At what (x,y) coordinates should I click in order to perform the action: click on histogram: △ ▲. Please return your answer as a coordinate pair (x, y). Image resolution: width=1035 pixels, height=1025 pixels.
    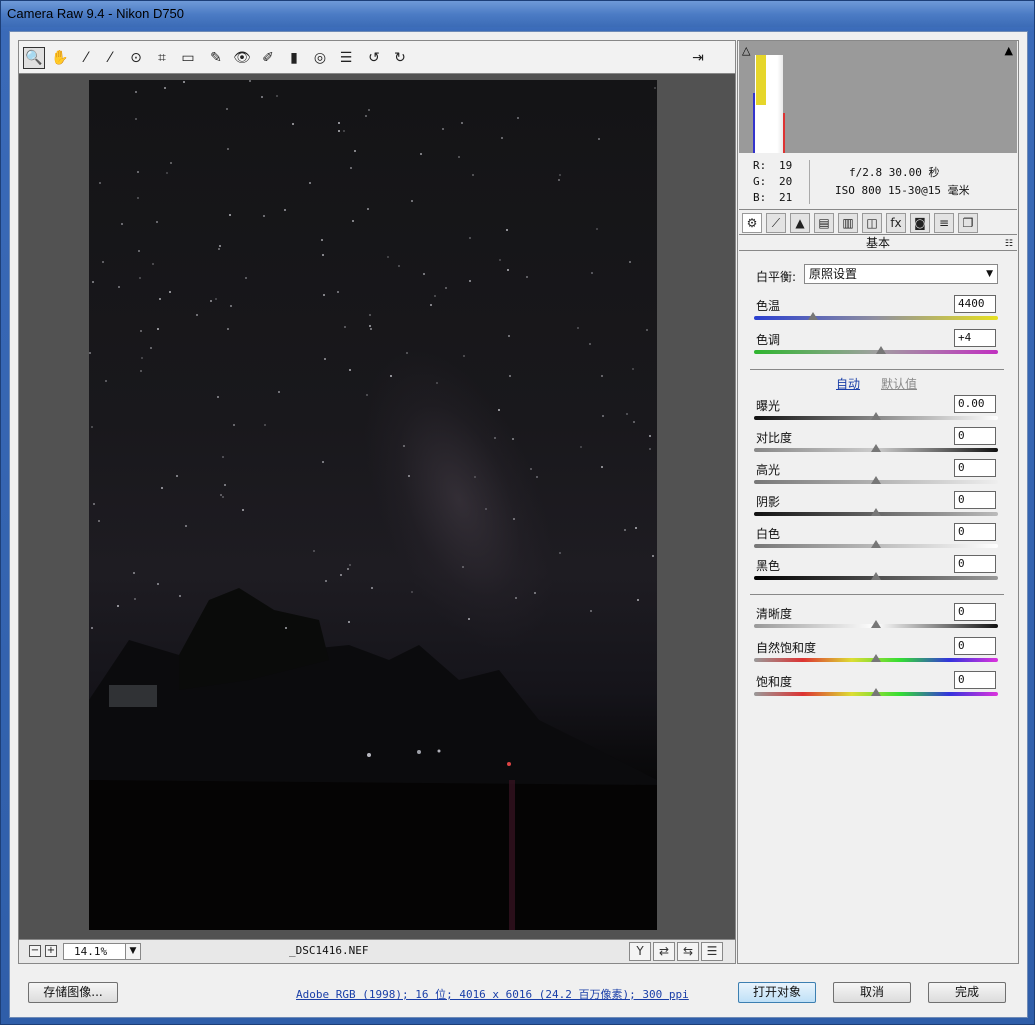
    Looking at the image, I should click on (878, 97).